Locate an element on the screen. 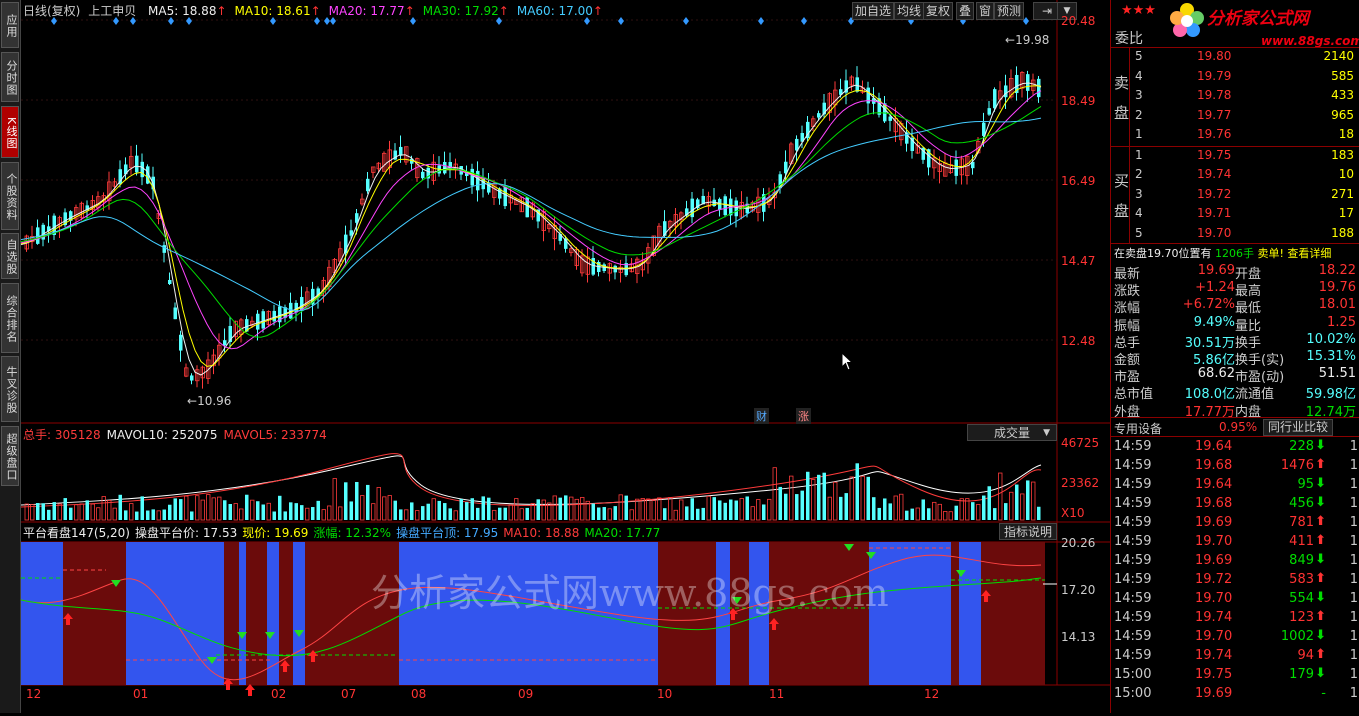 The height and width of the screenshot is (716, 1359). volume-legend: 总手: 305128 MAVOL10: 252075 MAVOL5: 233774 is located at coordinates (178, 434).